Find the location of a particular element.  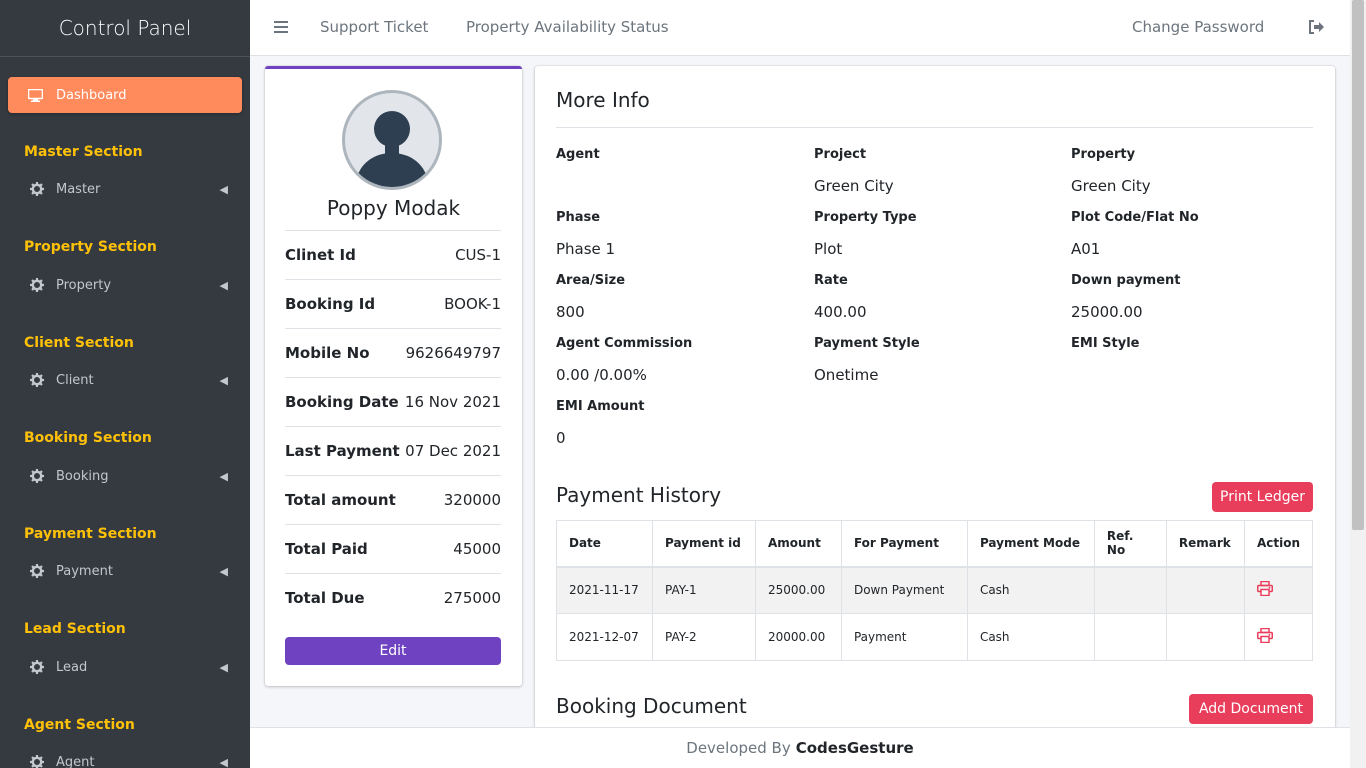

info-field: EMI Amount 0 is located at coordinates (676, 424).